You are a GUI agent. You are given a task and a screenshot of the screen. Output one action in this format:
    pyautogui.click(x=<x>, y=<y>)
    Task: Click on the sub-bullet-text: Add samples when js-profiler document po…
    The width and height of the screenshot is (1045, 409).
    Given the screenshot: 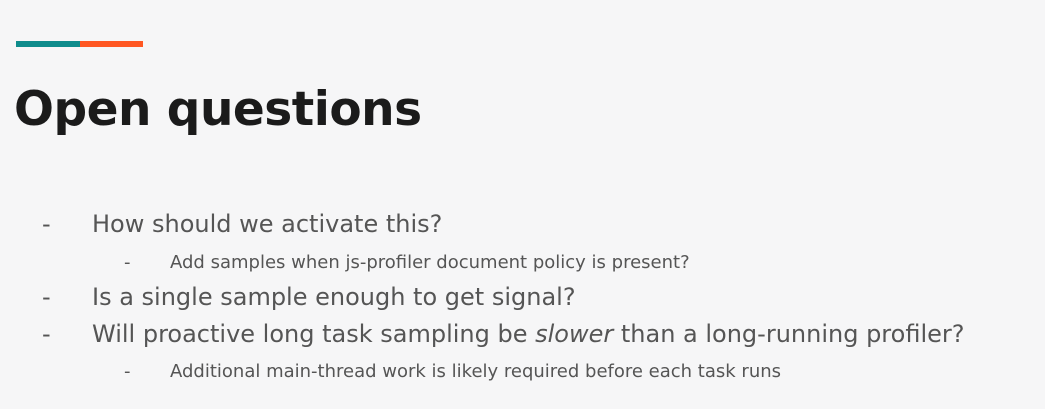 What is the action you would take?
    pyautogui.click(x=430, y=262)
    